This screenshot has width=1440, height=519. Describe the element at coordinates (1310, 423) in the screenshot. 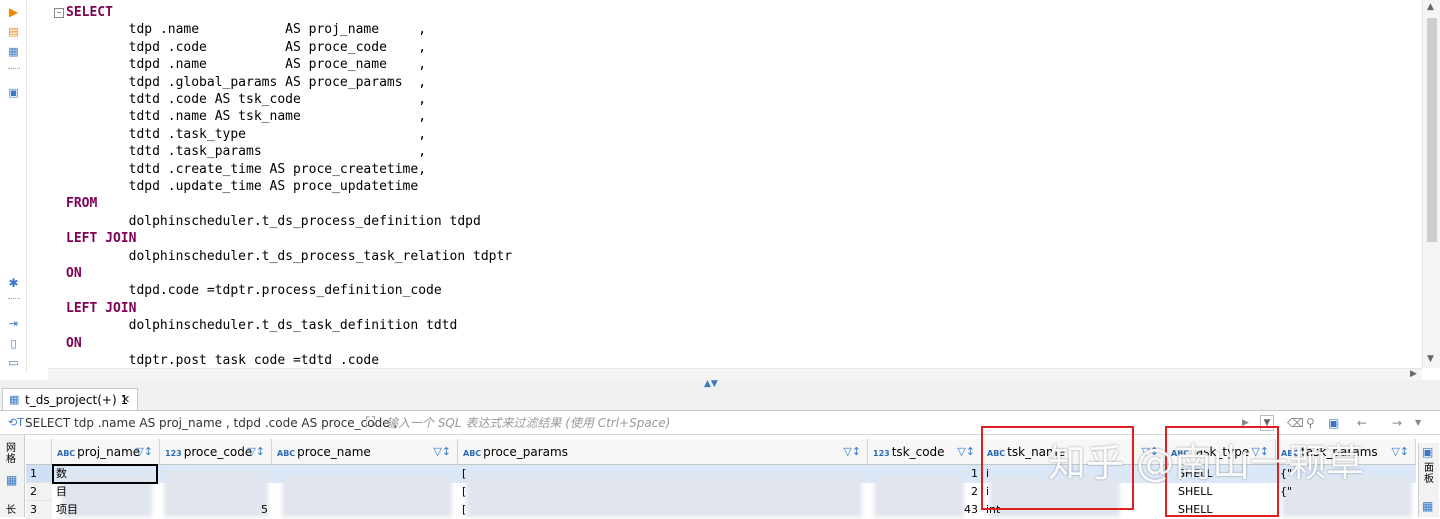

I see `filter-settings-icon: ⚲` at that location.